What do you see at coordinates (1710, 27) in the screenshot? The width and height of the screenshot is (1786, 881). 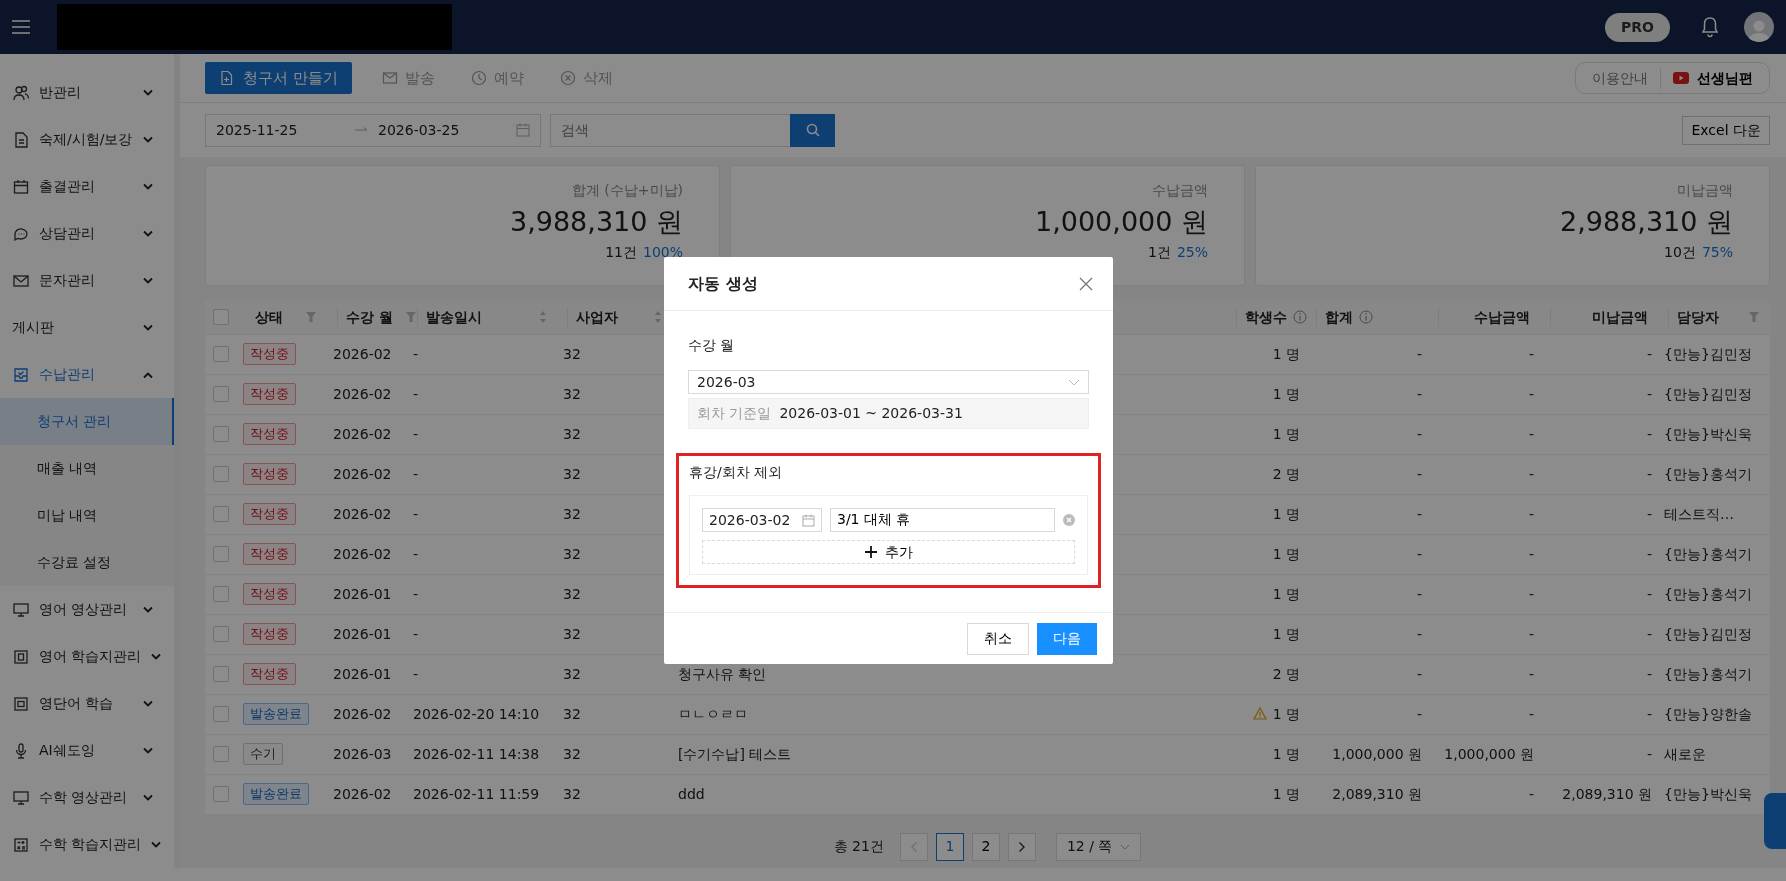 I see `bell-icon` at bounding box center [1710, 27].